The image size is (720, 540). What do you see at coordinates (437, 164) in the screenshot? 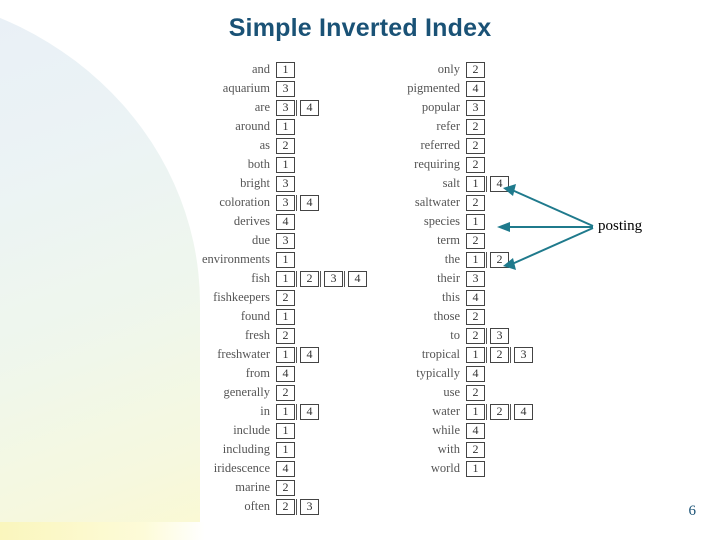
I see `index-term: requiring` at bounding box center [437, 164].